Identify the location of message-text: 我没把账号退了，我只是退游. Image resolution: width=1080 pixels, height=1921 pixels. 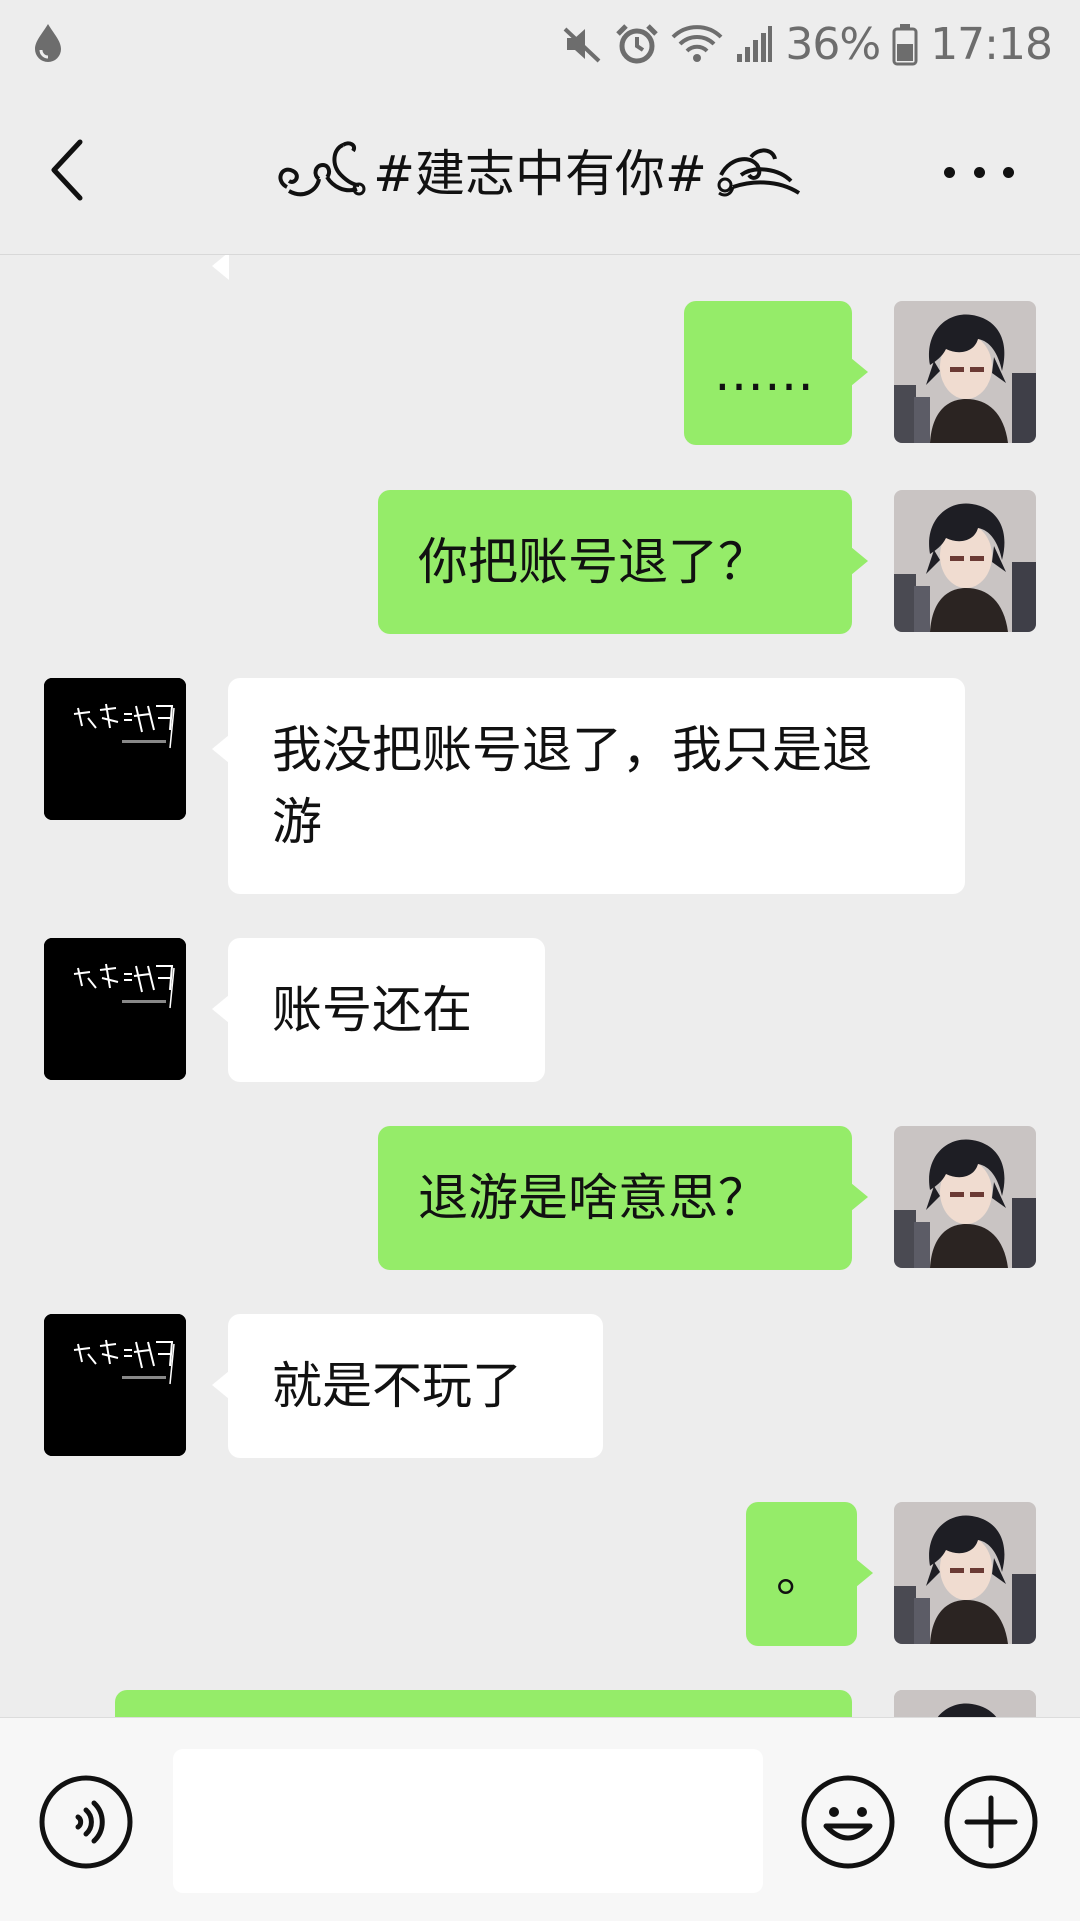
(572, 786).